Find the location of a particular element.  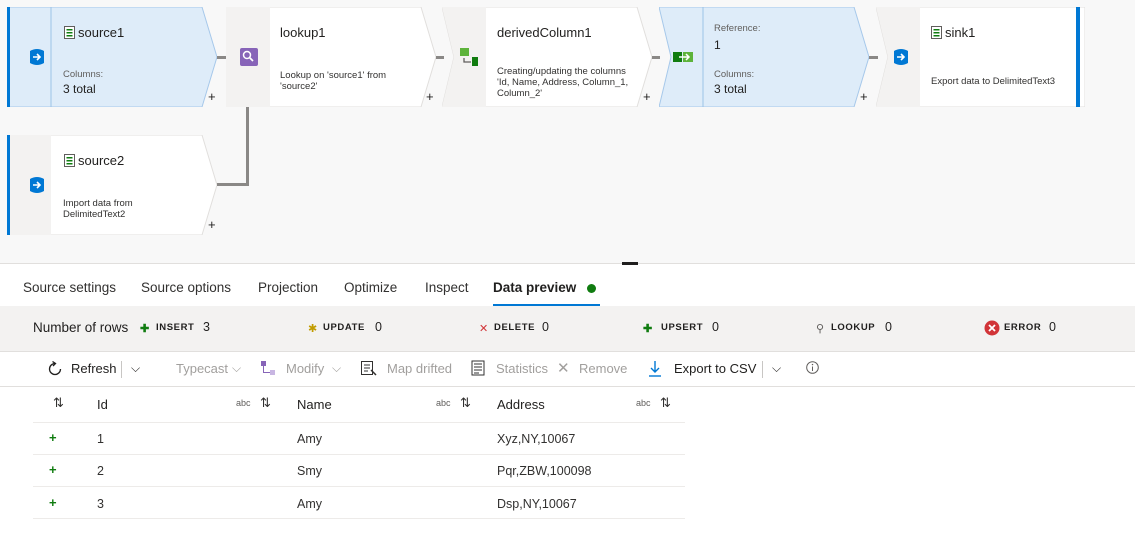

node-source1: source1 Columns: 3 total is located at coordinates (112, 57).